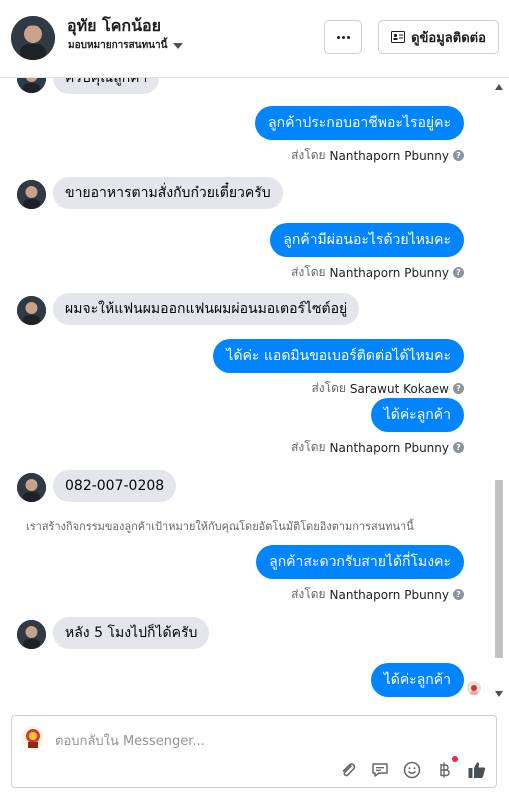 The image size is (509, 800). I want to click on outgoing-message: ลูกค้าประกอบอาชีพอะไรอยู่คะ, so click(359, 123).